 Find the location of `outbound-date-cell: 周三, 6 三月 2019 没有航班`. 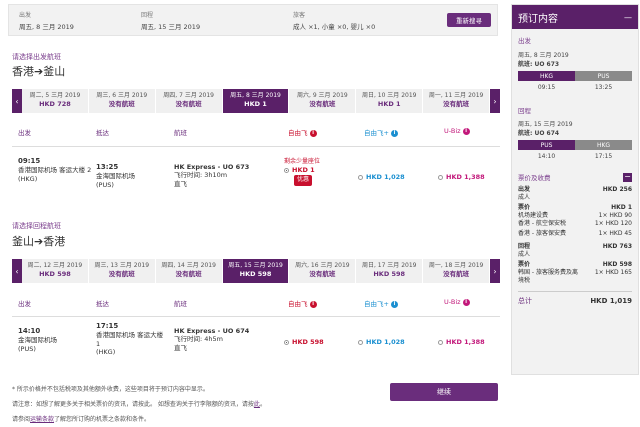

outbound-date-cell: 周三, 6 三月 2019 没有航班 is located at coordinates (122, 101).